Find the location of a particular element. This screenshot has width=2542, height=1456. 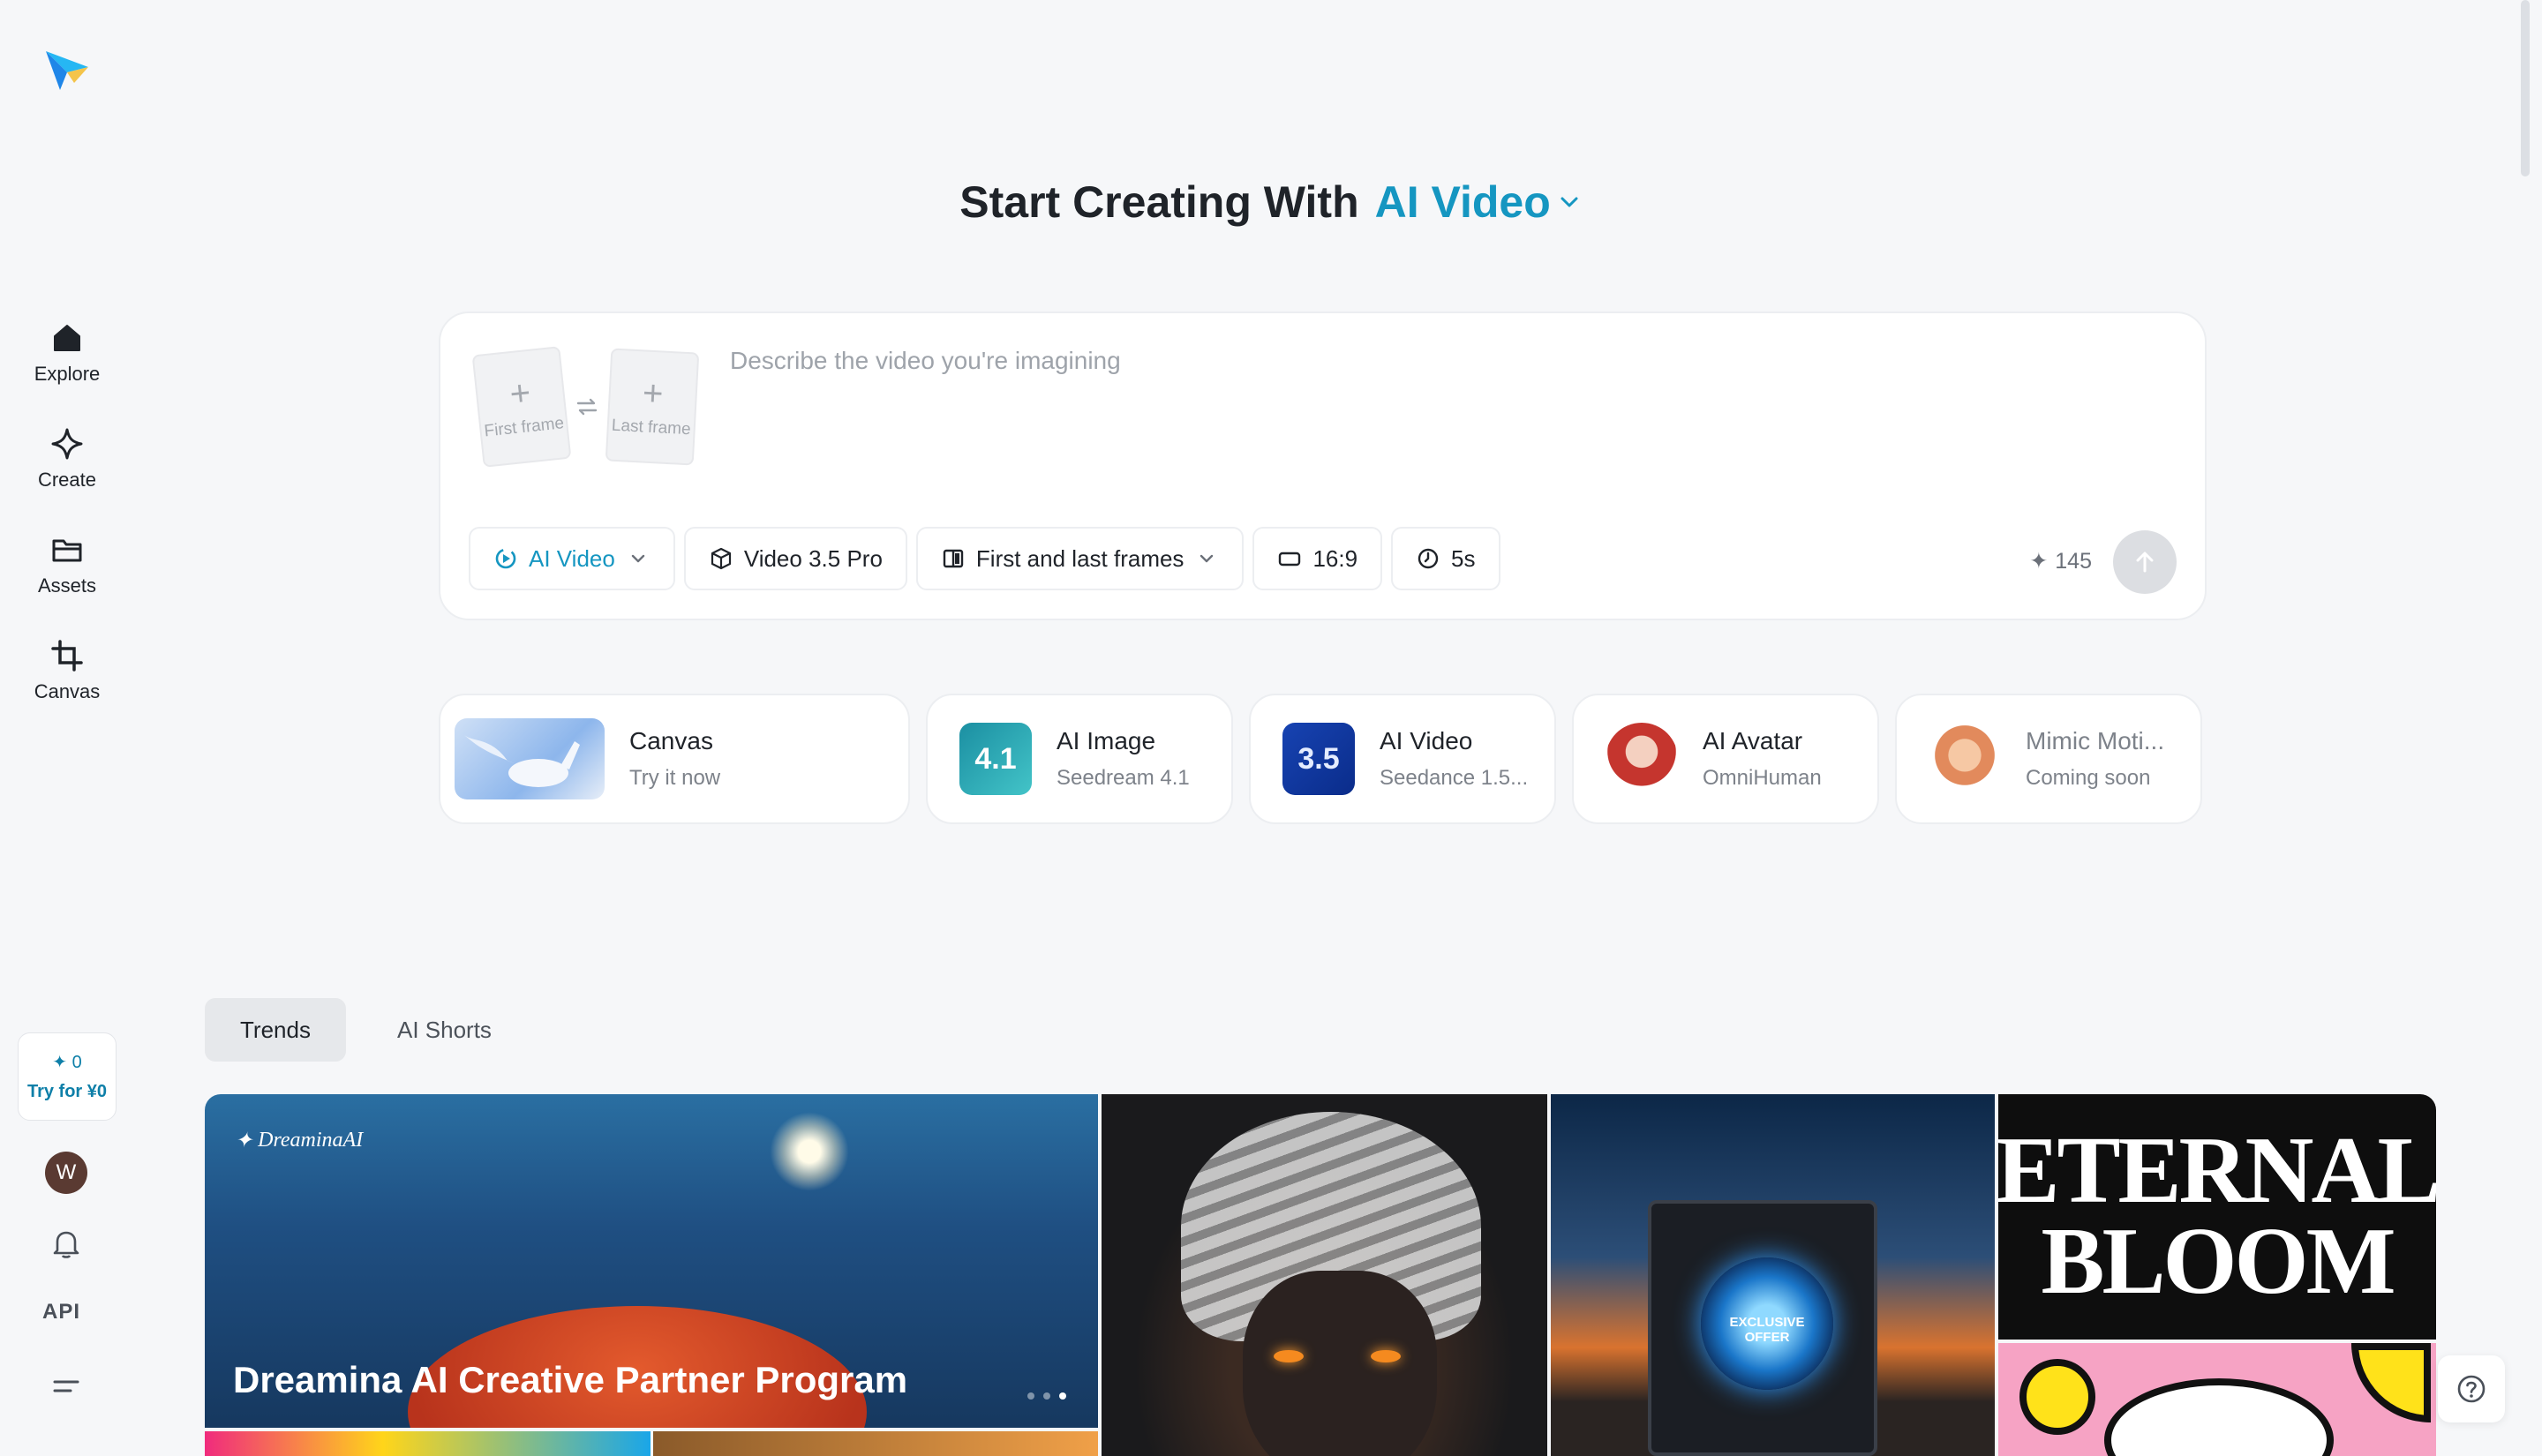

tool-card-ai-image: 4.1 AI Image Seedream 4.1 is located at coordinates (1080, 759).